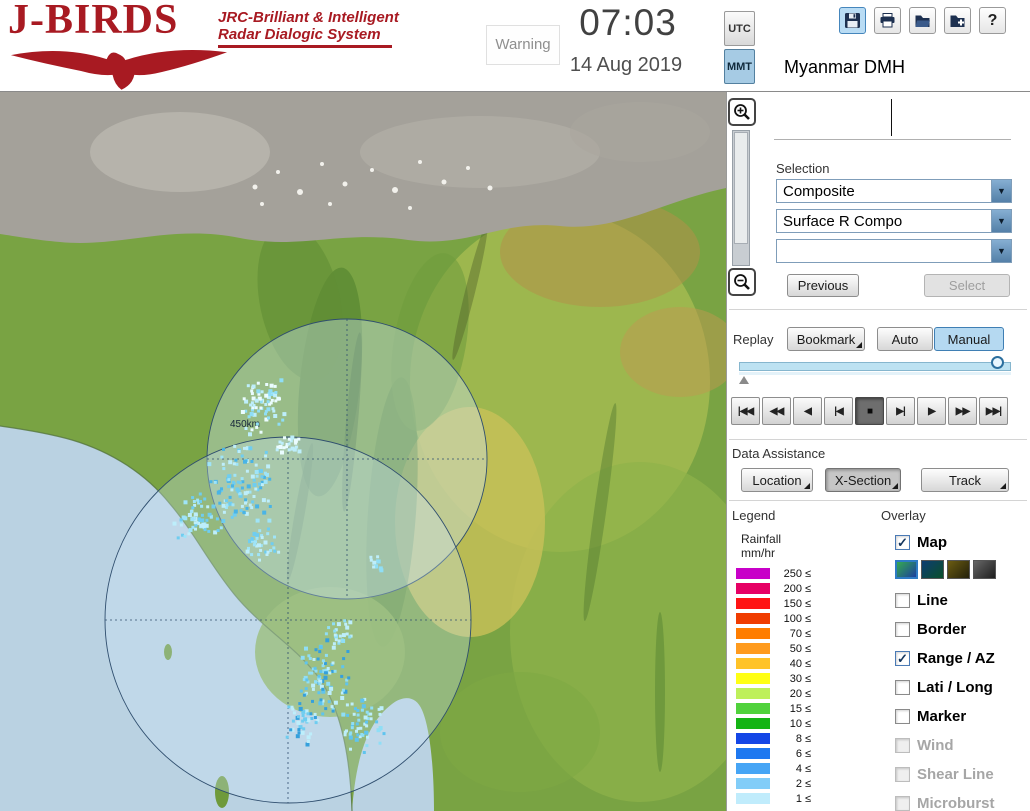 The width and height of the screenshot is (1030, 811). Describe the element at coordinates (795, 708) in the screenshot. I see `legend-value: 15` at that location.